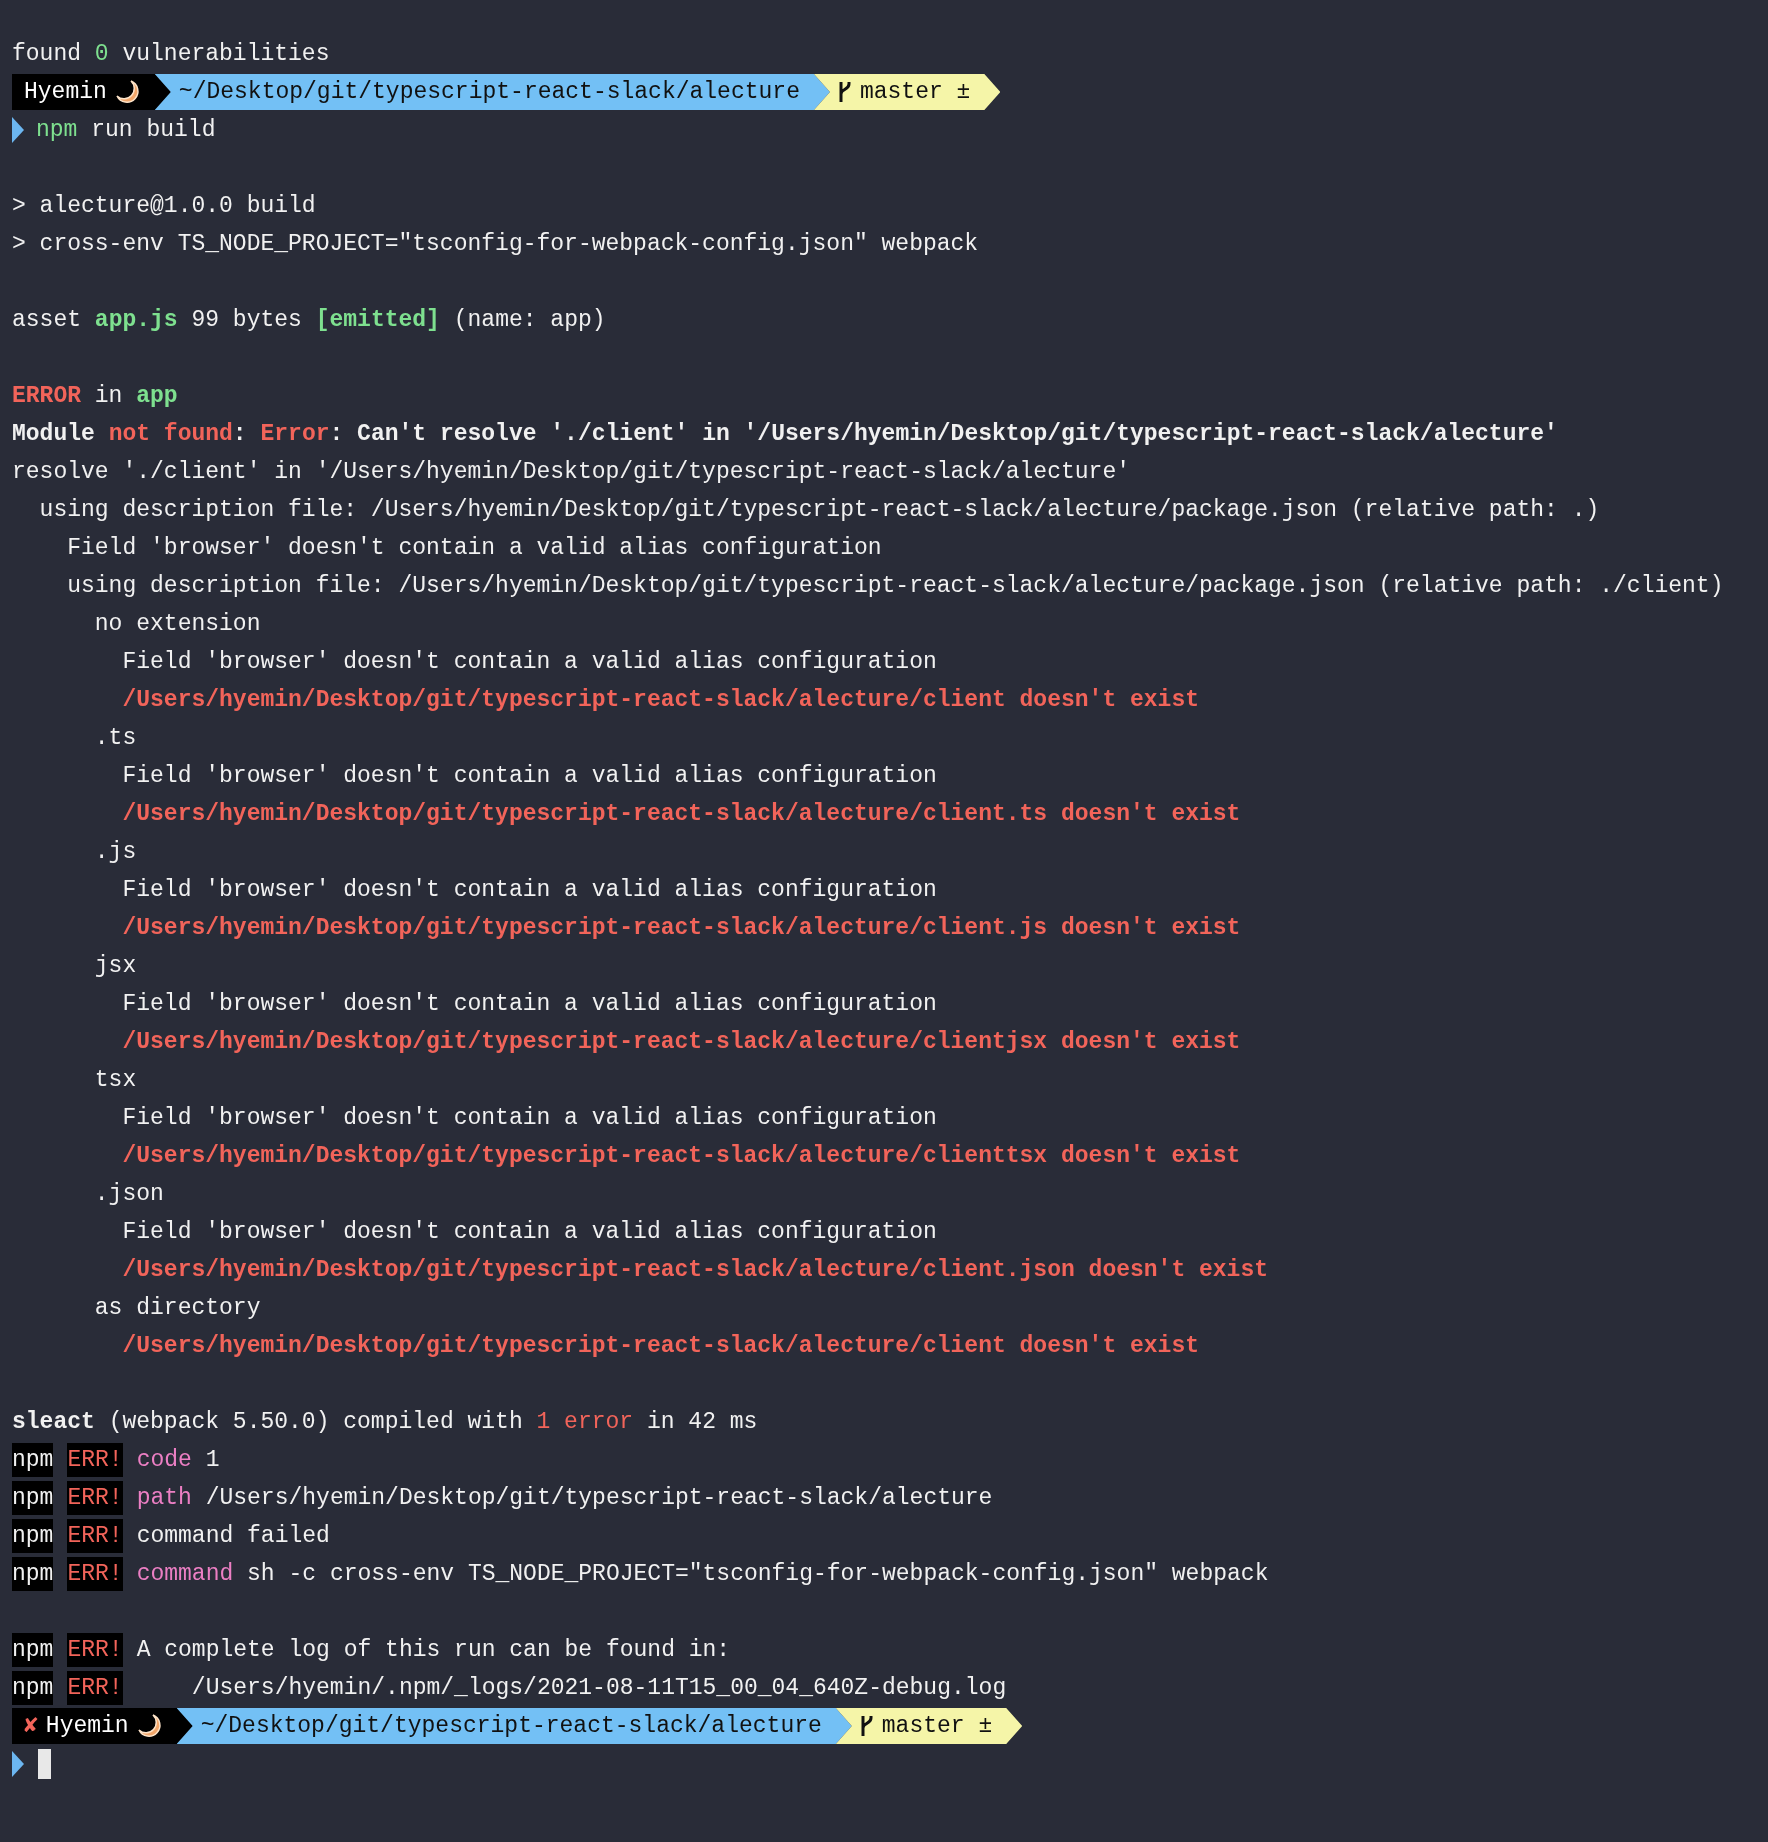 The height and width of the screenshot is (1842, 1768). What do you see at coordinates (496, 244) in the screenshot?
I see `output-line: > cross-env TS_NODE_PROJECT="tsconfig-for-webpack-config.json" webpack` at bounding box center [496, 244].